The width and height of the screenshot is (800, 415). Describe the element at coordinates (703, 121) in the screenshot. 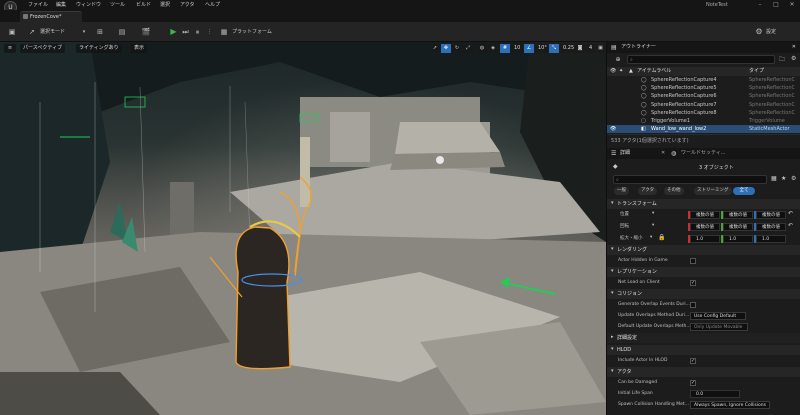

I see `list-item: ▢ TriggerVolume1 TriggerVolume` at that location.